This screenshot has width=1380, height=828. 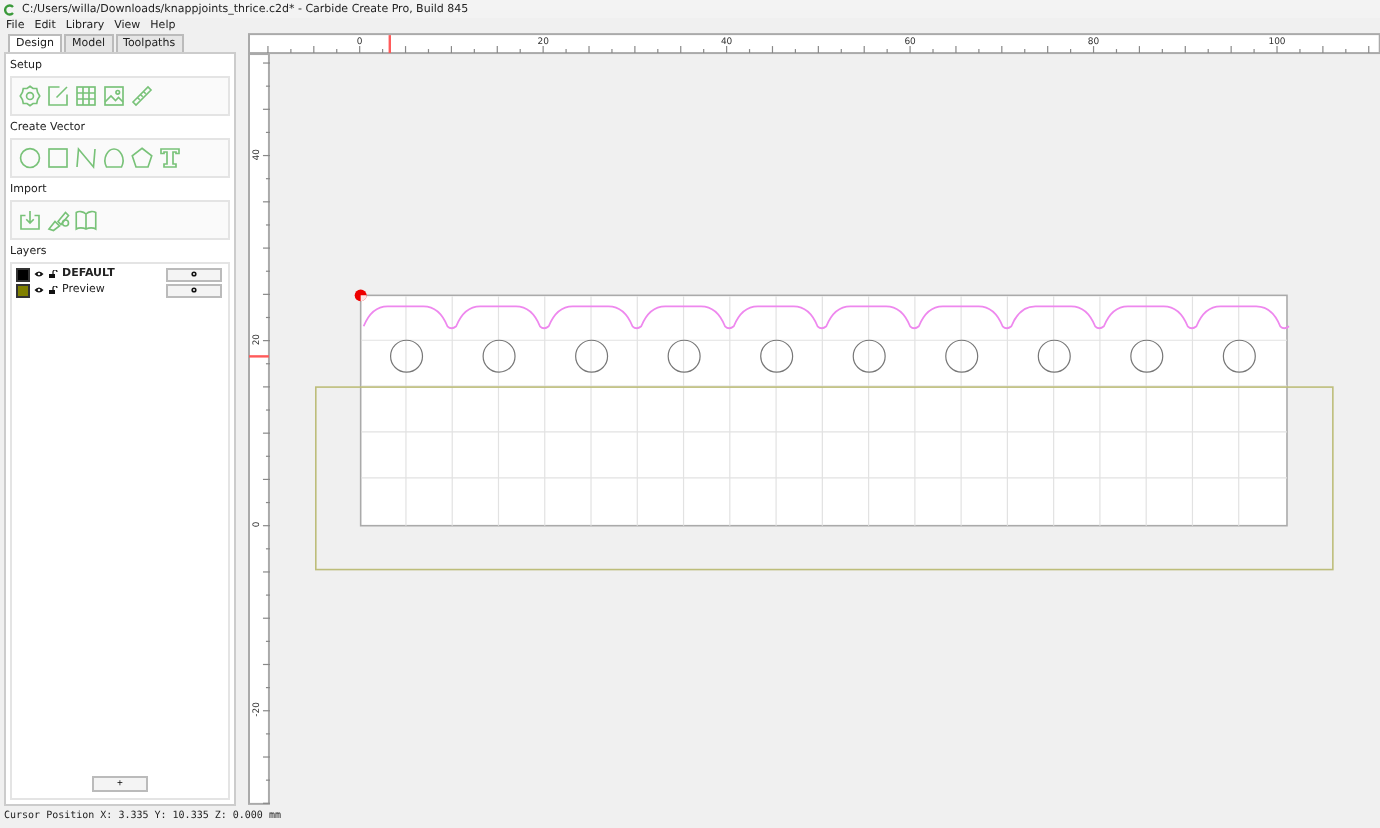 What do you see at coordinates (170, 158) in the screenshot?
I see `text-icon` at bounding box center [170, 158].